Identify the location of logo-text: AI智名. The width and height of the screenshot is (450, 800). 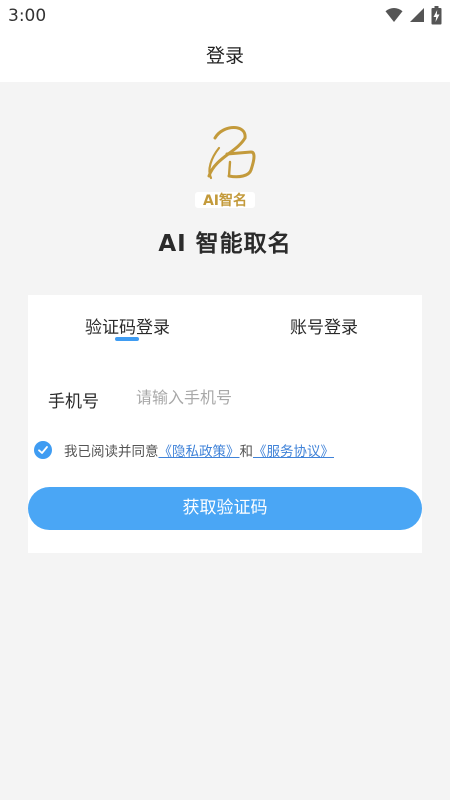
(225, 200).